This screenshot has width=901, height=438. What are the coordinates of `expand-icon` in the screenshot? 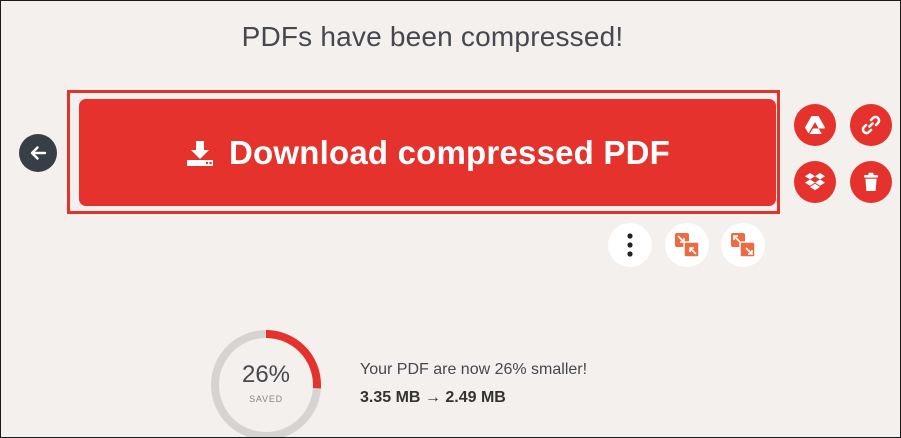 It's located at (743, 245).